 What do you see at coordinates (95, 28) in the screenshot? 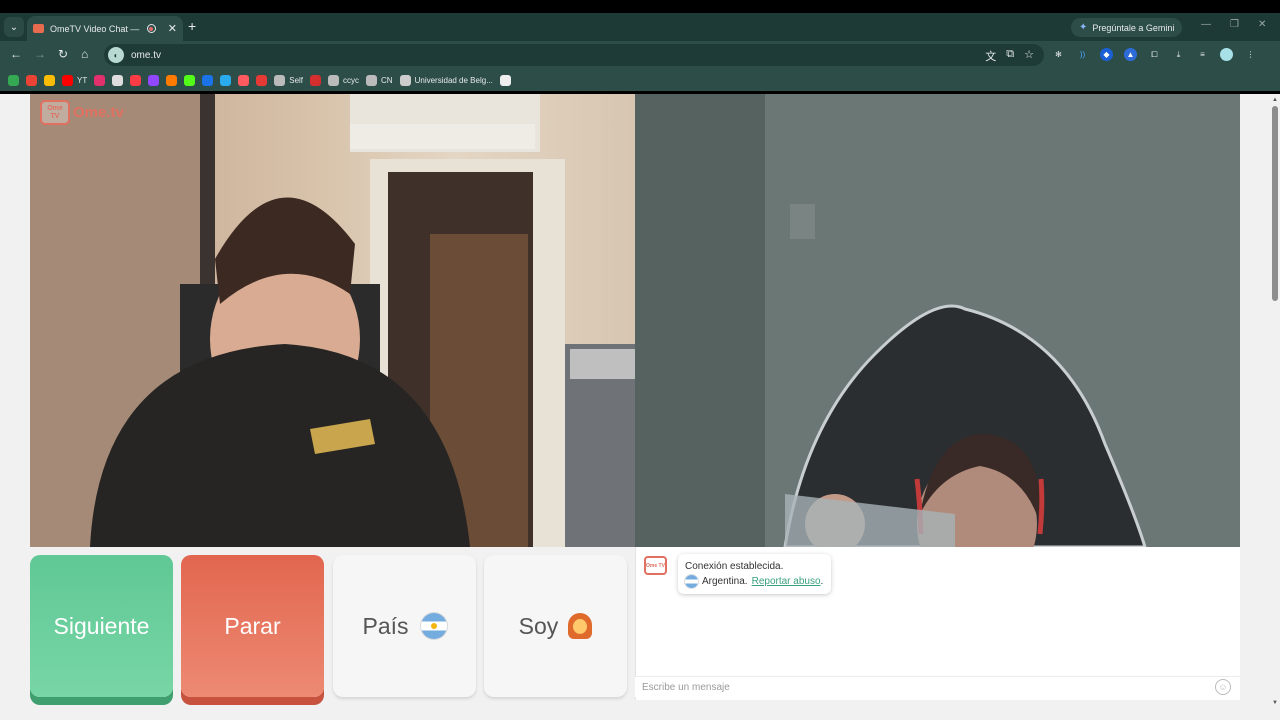
I see `tab-title: OmeTV Video Chat — Ome` at bounding box center [95, 28].